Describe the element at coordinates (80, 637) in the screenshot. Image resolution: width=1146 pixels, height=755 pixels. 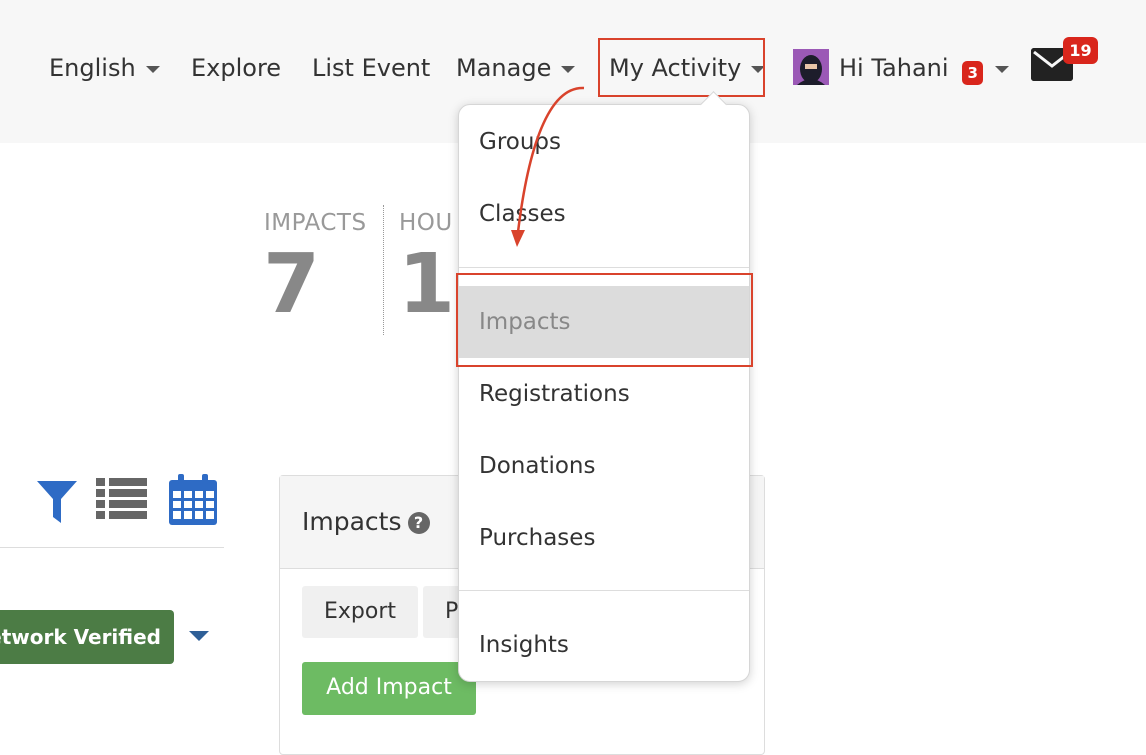
I see `network-verified-label: Network Verified` at that location.